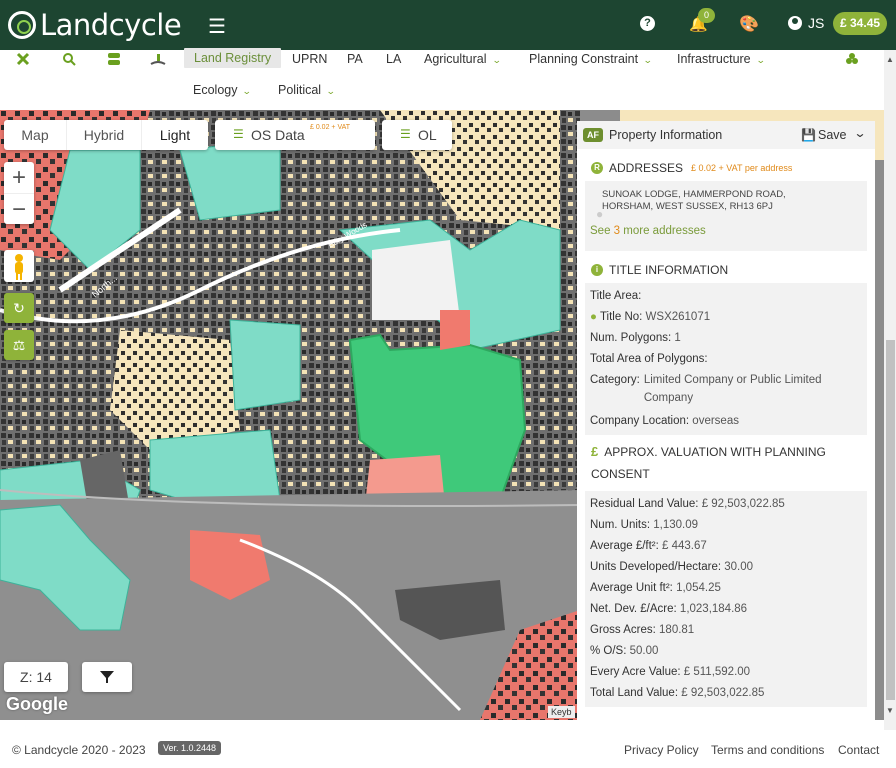 This screenshot has height=768, width=896. I want to click on filter-icon, so click(107, 677).